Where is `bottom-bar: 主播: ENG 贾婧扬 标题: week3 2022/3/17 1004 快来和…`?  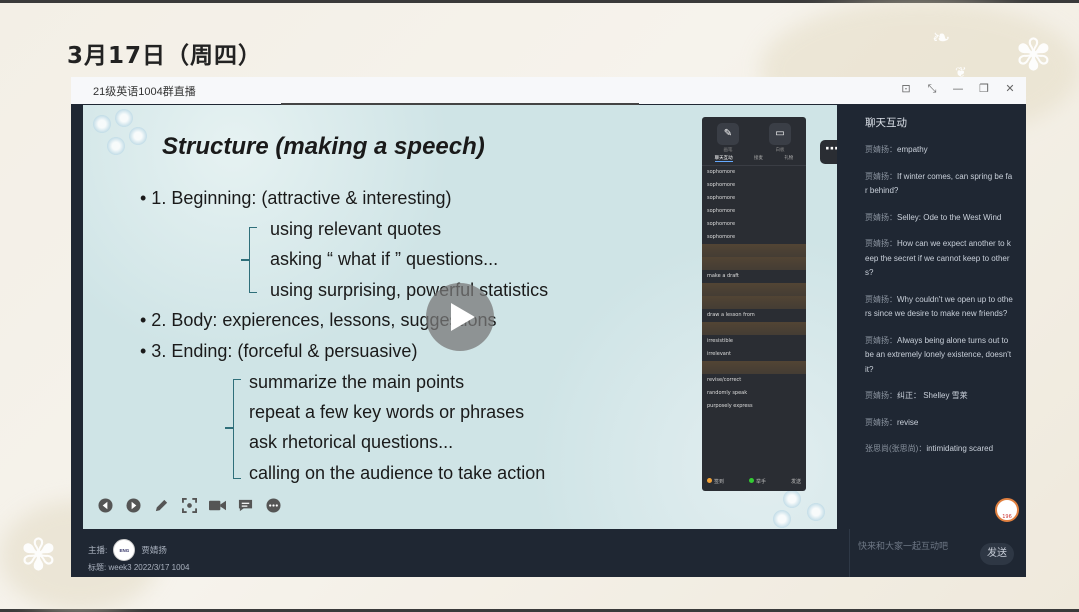 bottom-bar: 主播: ENG 贾婧扬 标题: week3 2022/3/17 1004 快来和… is located at coordinates (548, 553).